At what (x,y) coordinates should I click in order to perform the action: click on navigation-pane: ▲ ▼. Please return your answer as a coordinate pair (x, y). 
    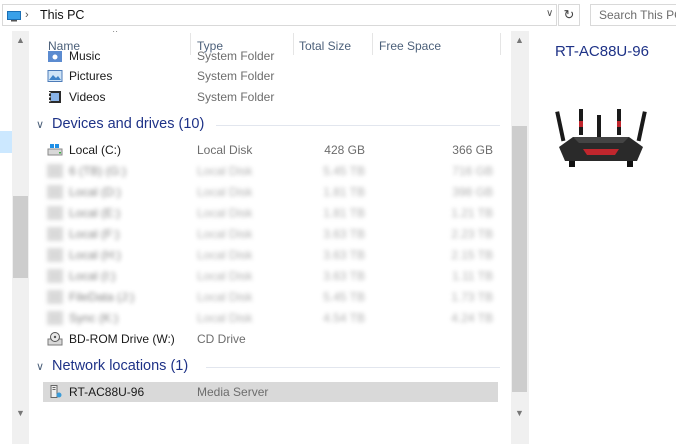
    Looking at the image, I should click on (15, 237).